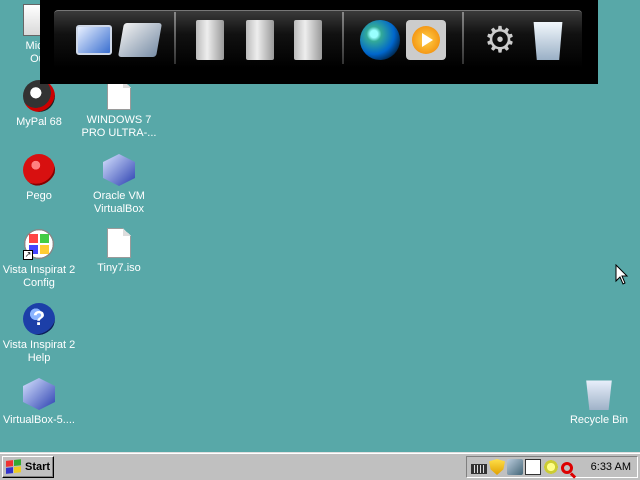 This screenshot has width=640, height=480. I want to click on windows-config-icon: ↗, so click(39, 244).